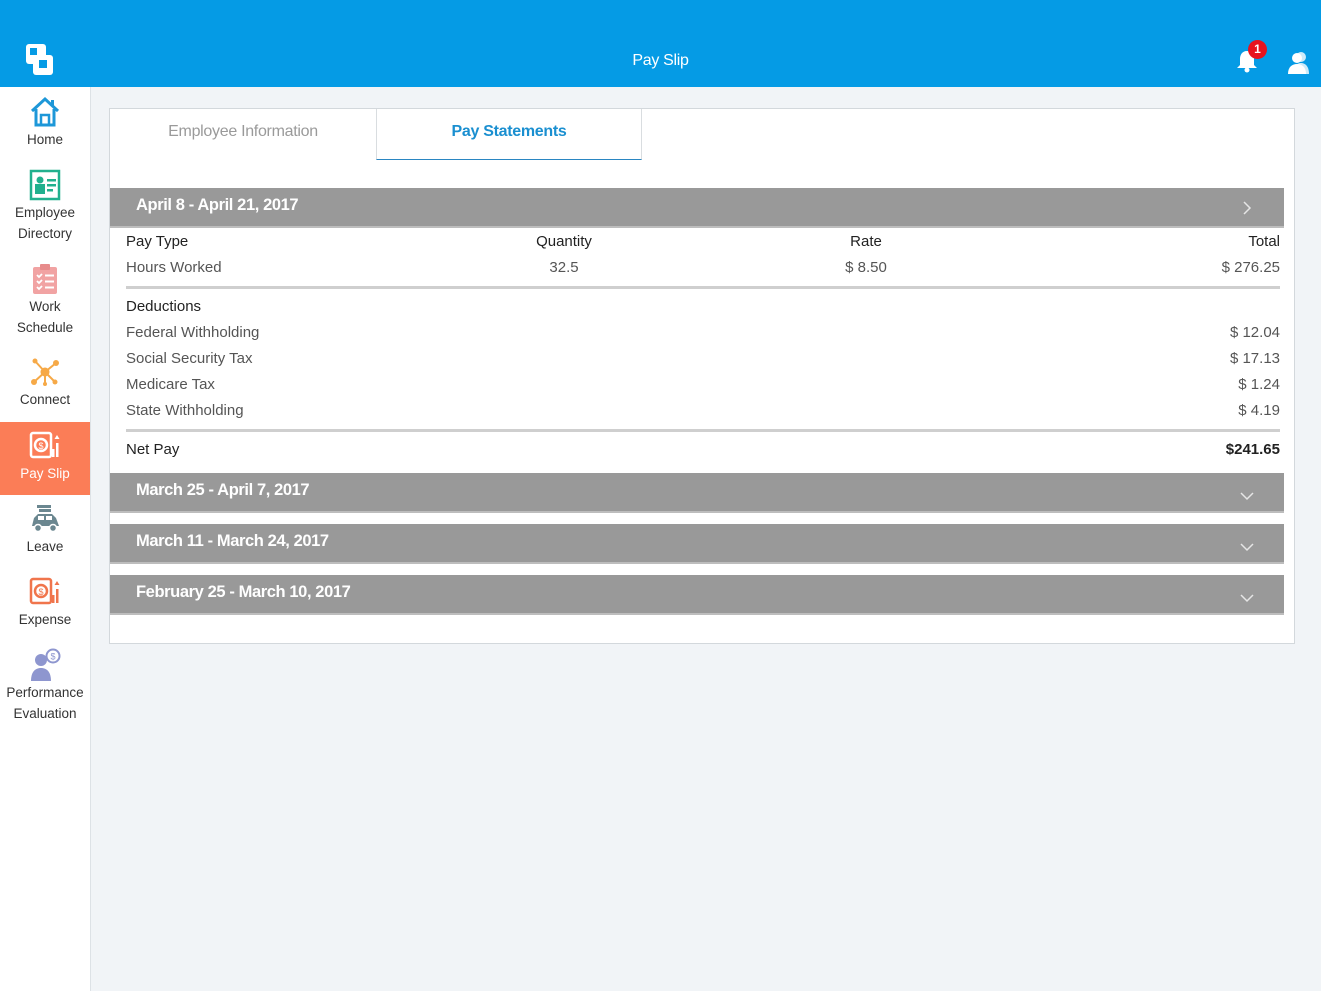 Image resolution: width=1321 pixels, height=991 pixels. Describe the element at coordinates (703, 244) in the screenshot. I see `earnings-header-row: Pay Type Quantity Rate Total` at that location.